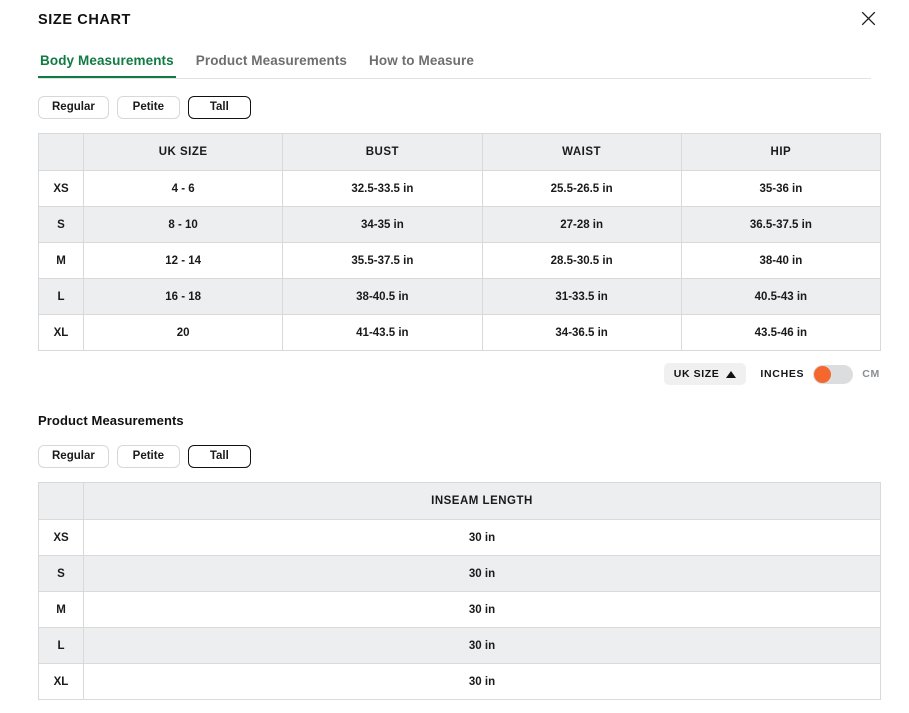  Describe the element at coordinates (421, 65) in the screenshot. I see `tab-how-to-measure: How to Measure` at that location.